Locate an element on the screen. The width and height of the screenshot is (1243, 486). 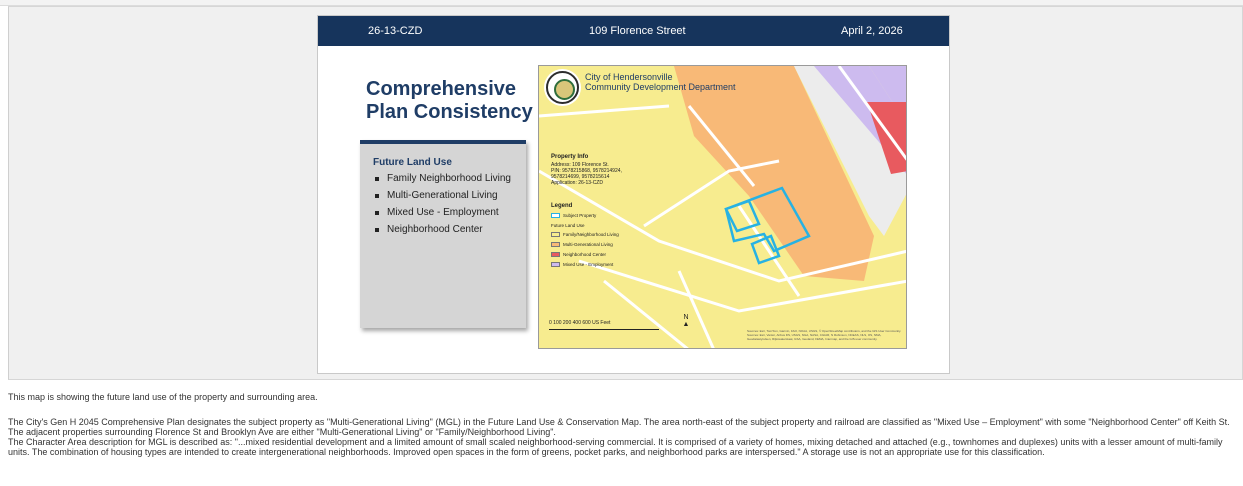
map-org-line1: City of Hendersonville is located at coordinates (629, 77).